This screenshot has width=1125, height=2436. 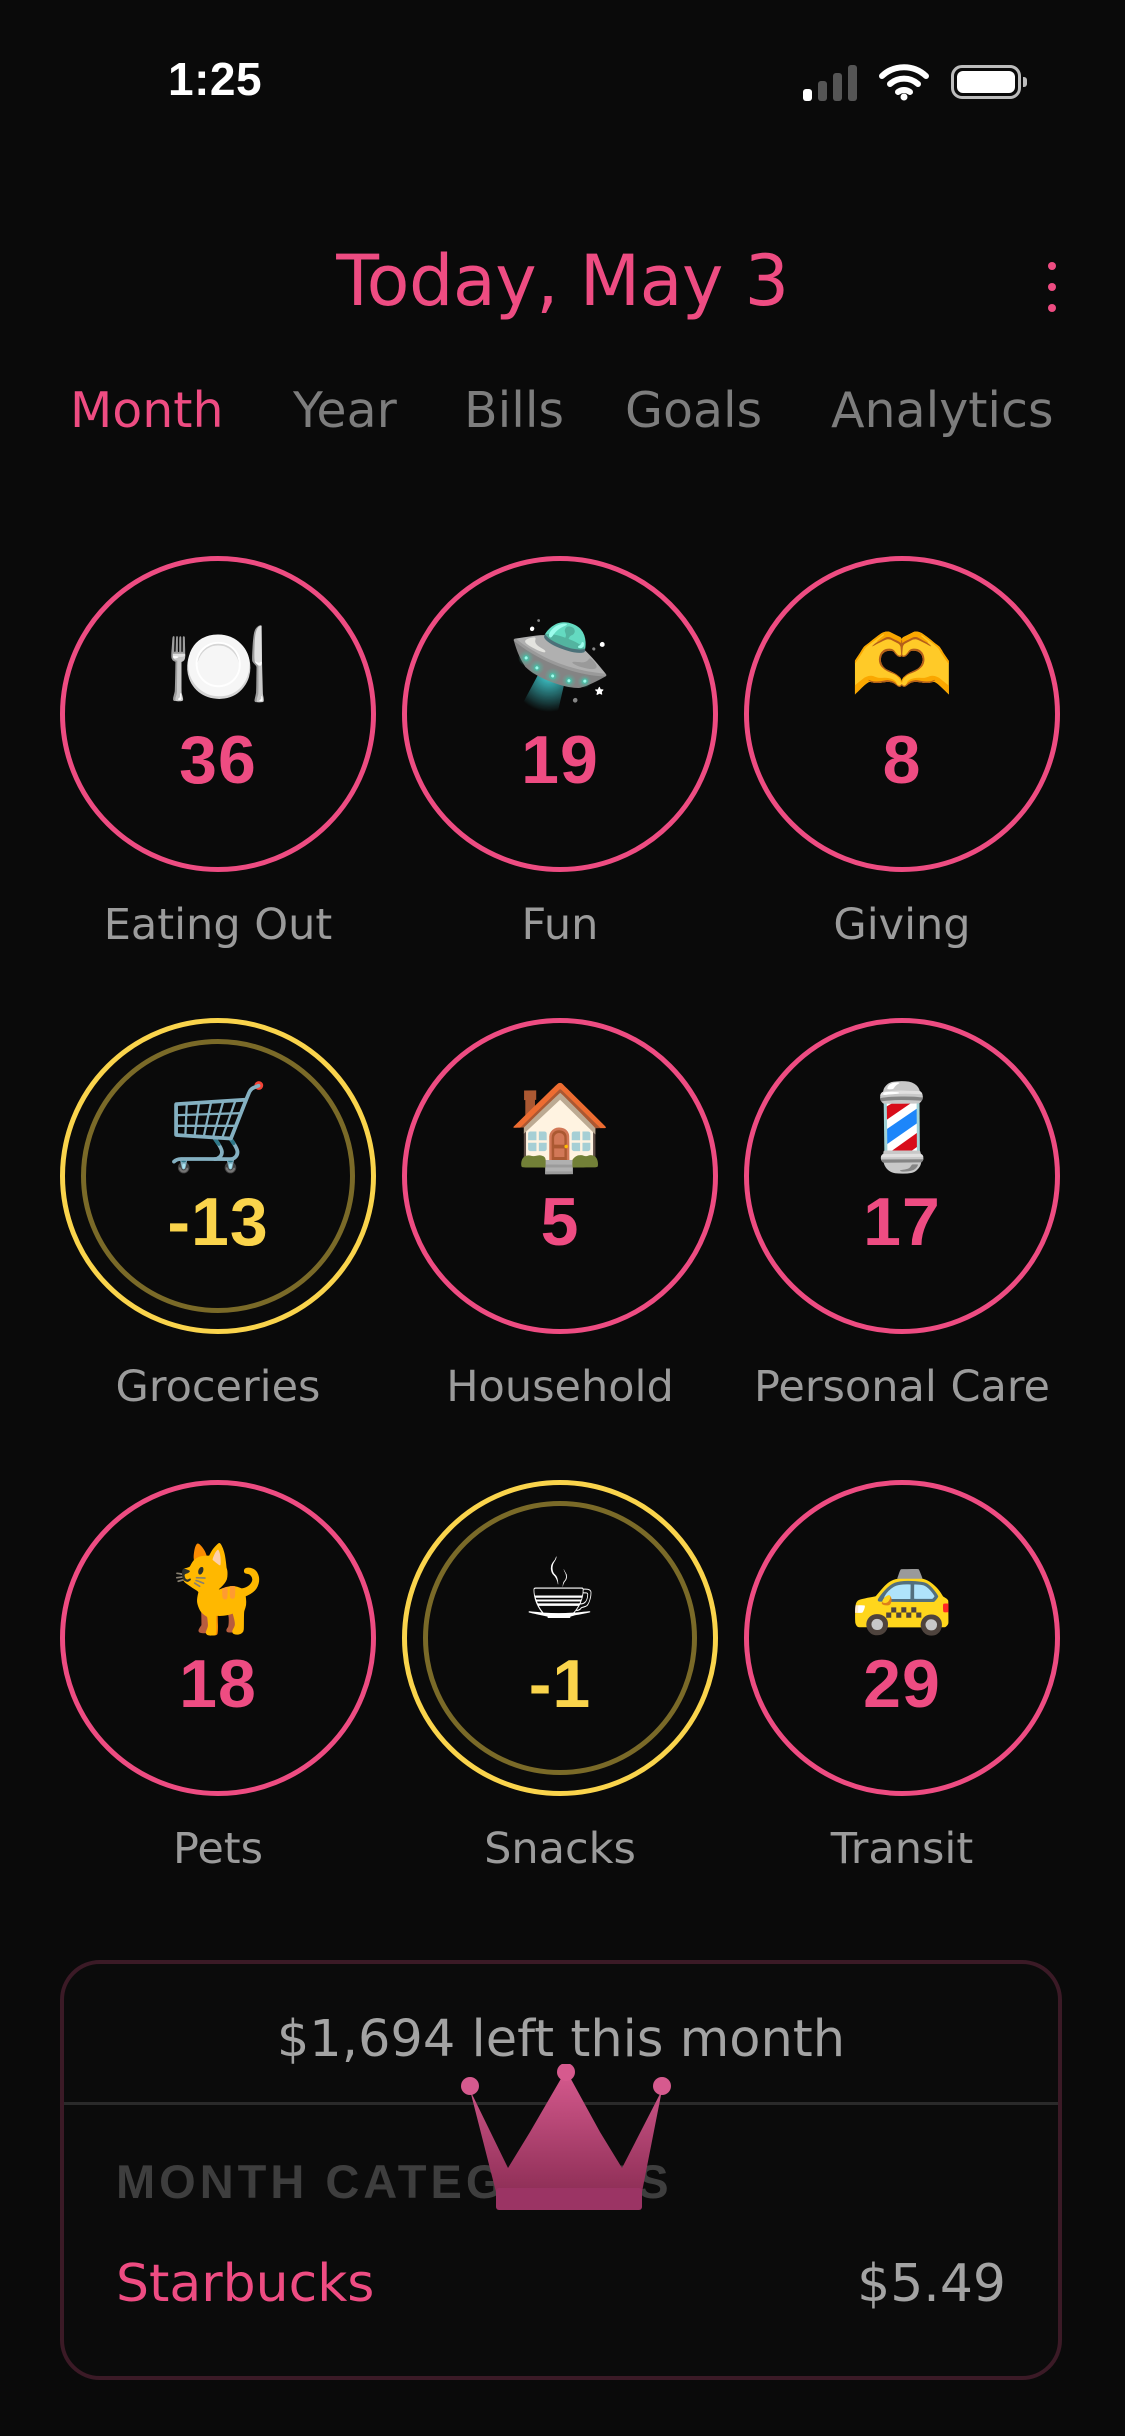 I want to click on category-ring: 🛒 -13, so click(x=218, y=1176).